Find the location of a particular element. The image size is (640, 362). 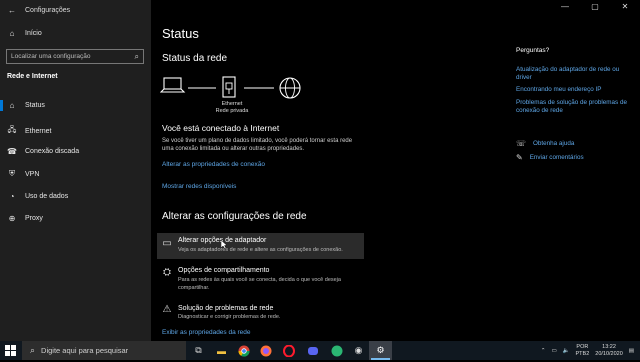

window-controls: — ▢ ✕ is located at coordinates (595, 7).